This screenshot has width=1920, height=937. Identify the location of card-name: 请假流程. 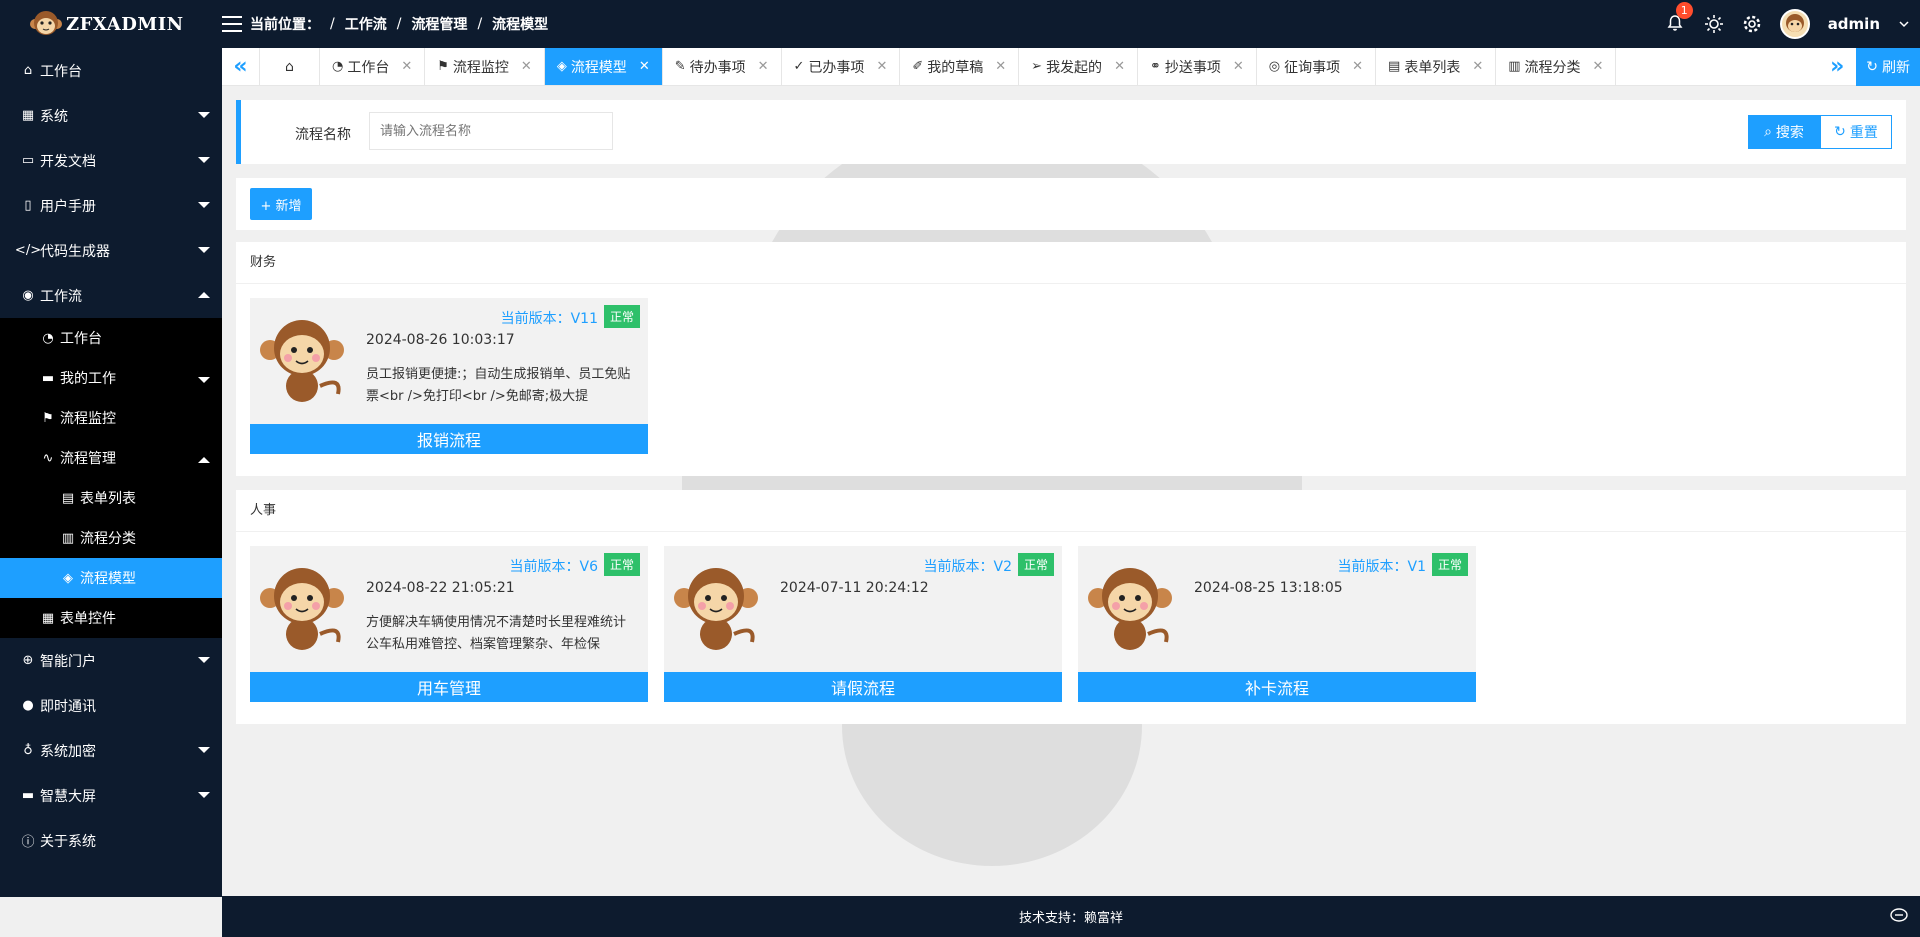
(863, 687).